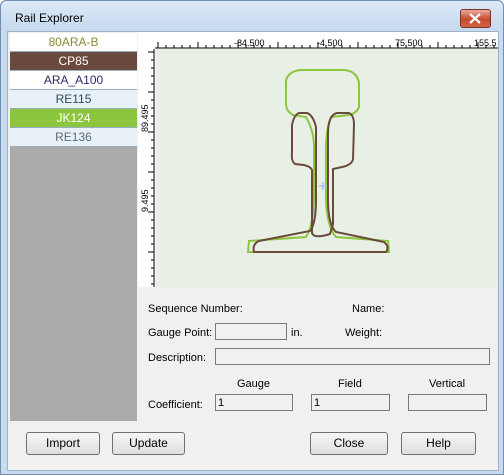 This screenshot has height=475, width=504. What do you see at coordinates (447, 384) in the screenshot?
I see `vertical-column-label: Vertical` at bounding box center [447, 384].